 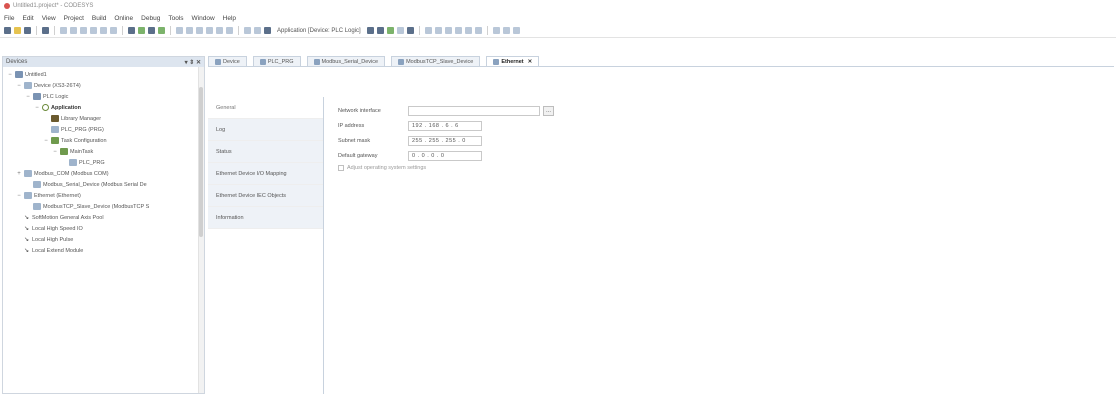 What do you see at coordinates (218, 61) in the screenshot?
I see `document-icon` at bounding box center [218, 61].